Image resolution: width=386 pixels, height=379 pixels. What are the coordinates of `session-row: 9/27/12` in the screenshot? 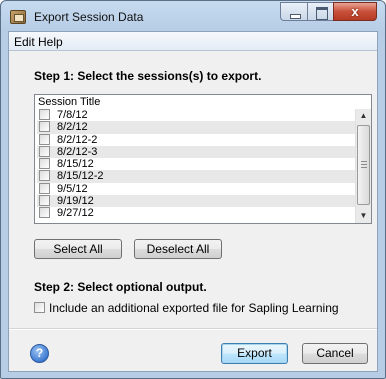 It's located at (196, 213).